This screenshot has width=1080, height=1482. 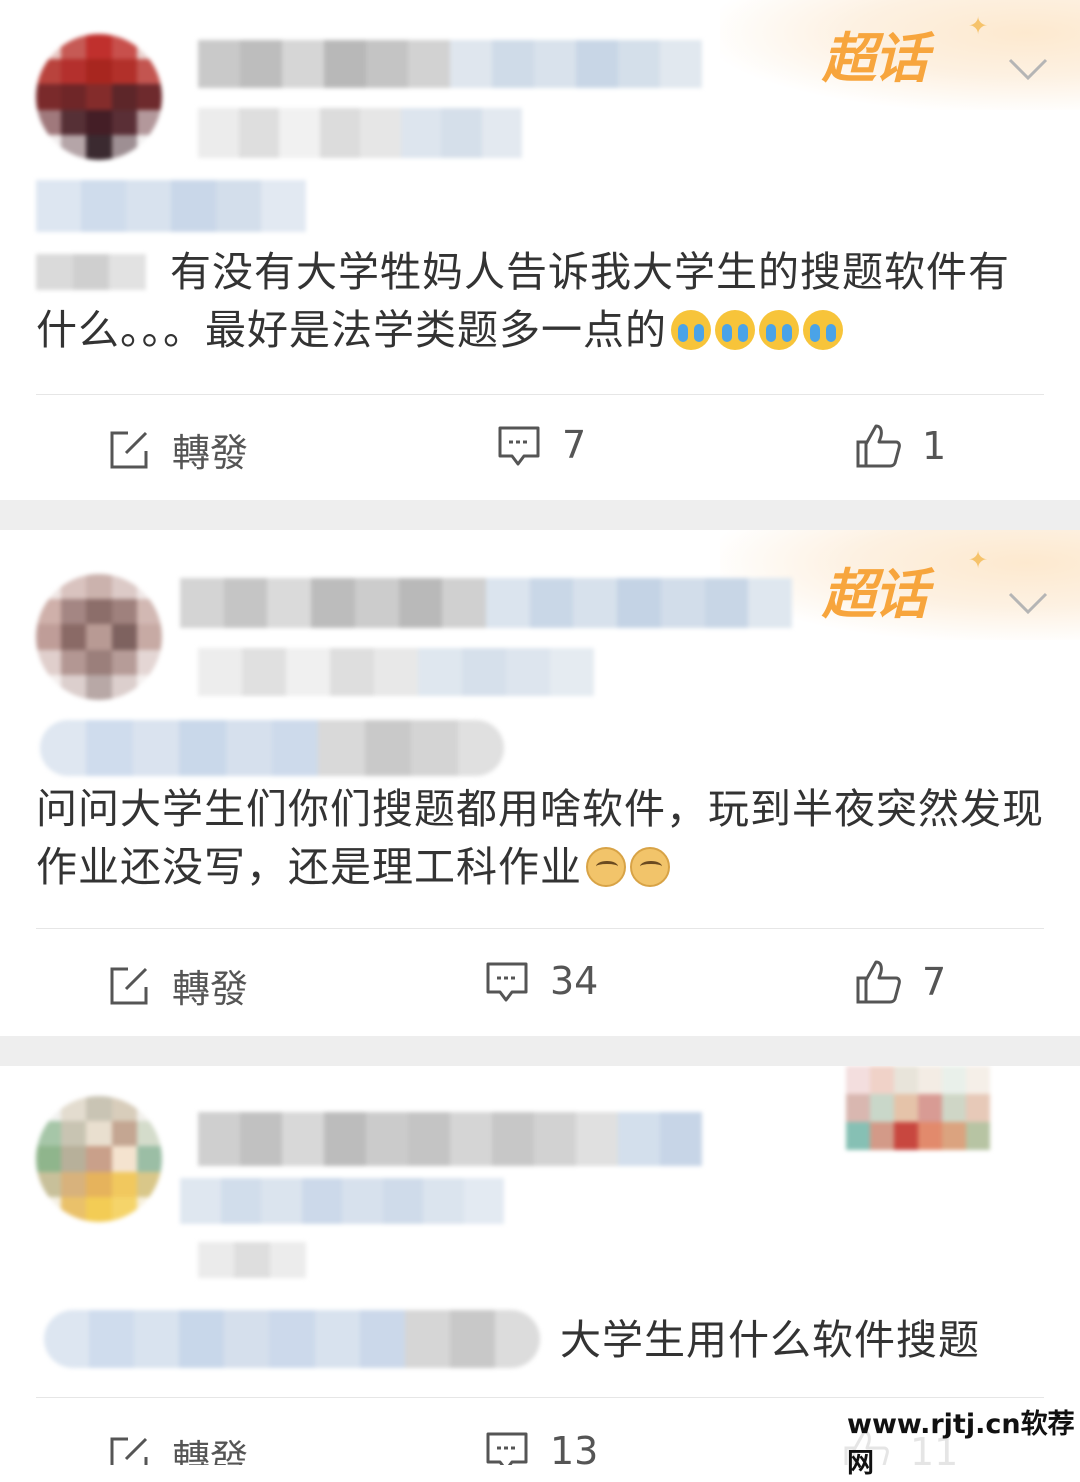 I want to click on post-content: 有没有大学牲妈人告诉我大学生的搜题软件有什么。。。最好是法学类题多一点的, so click(x=541, y=301).